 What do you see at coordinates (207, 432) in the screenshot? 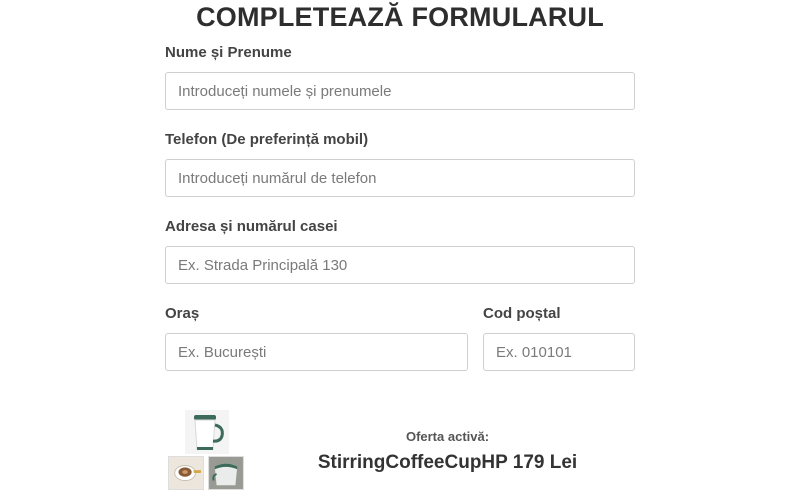
I see `mug-product-image` at bounding box center [207, 432].